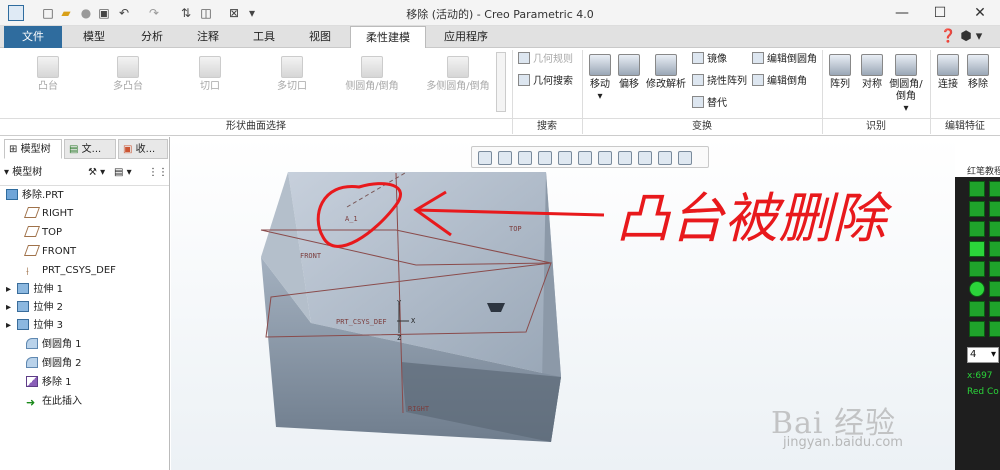 This screenshot has width=1000, height=470. What do you see at coordinates (994, 289) in the screenshot?
I see `pen-text-icon` at bounding box center [994, 289].